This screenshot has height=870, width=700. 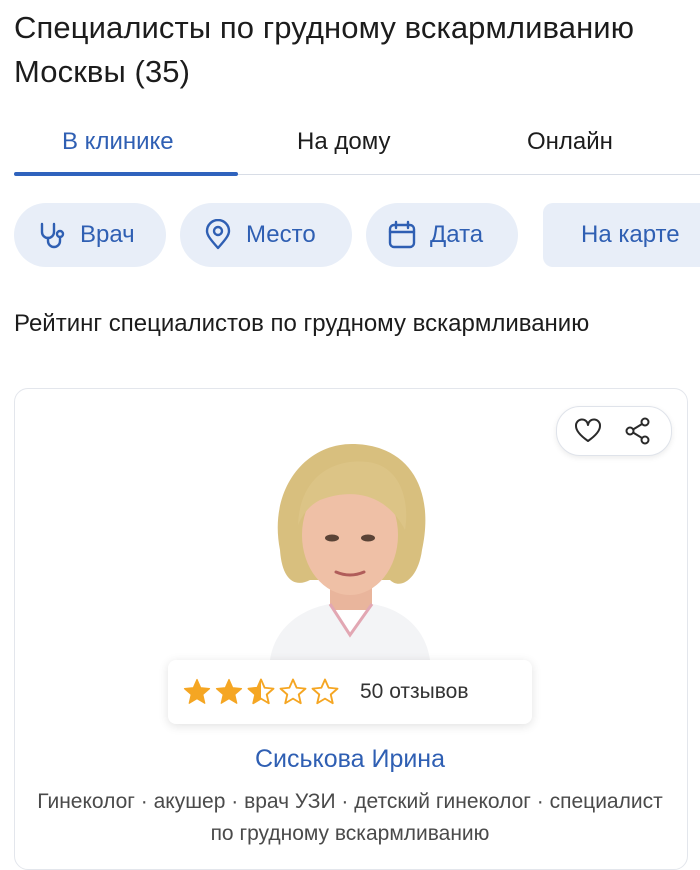 What do you see at coordinates (126, 174) in the screenshot?
I see `active-tab-indicator` at bounding box center [126, 174].